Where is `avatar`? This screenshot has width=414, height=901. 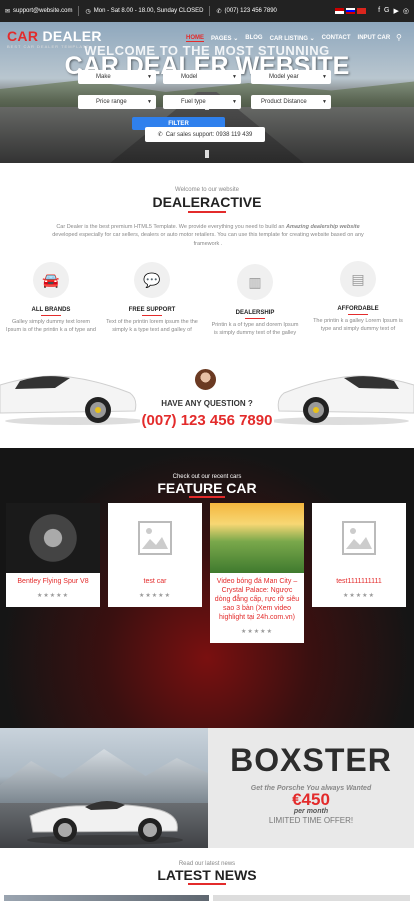
avatar is located at coordinates (205, 379).